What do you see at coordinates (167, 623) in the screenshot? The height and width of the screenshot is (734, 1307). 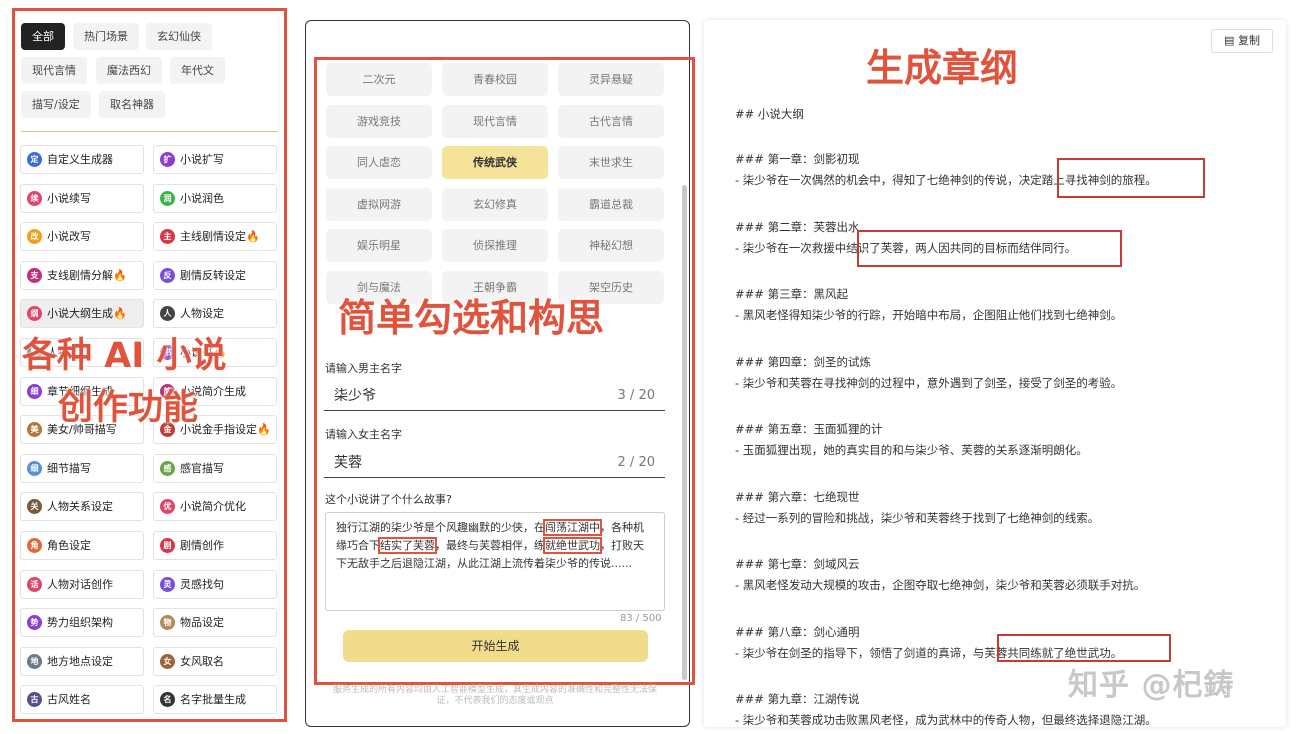 I see `tool-icon: 物` at bounding box center [167, 623].